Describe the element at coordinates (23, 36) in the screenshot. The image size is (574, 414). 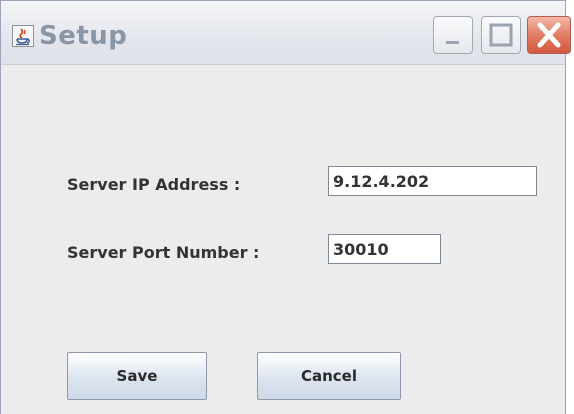
I see `java-app-icon` at that location.